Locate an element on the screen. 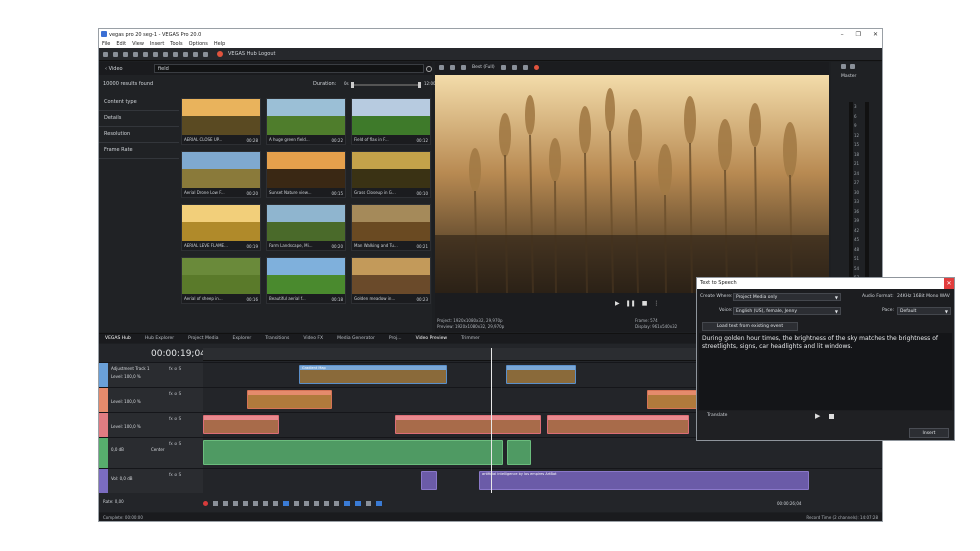 Image resolution: width=980 pixels, height=551 pixels. menu-file: File is located at coordinates (106, 44).